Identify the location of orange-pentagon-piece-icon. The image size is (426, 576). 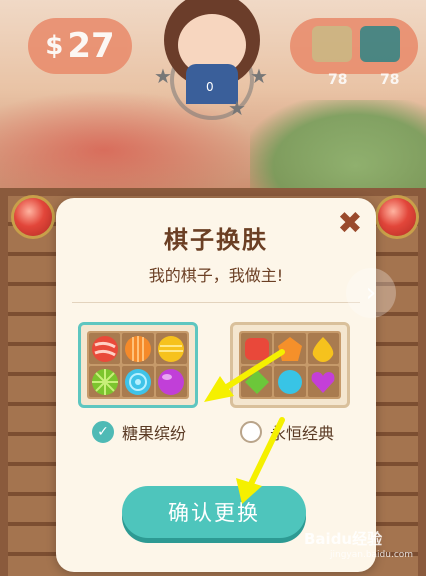
(289, 348).